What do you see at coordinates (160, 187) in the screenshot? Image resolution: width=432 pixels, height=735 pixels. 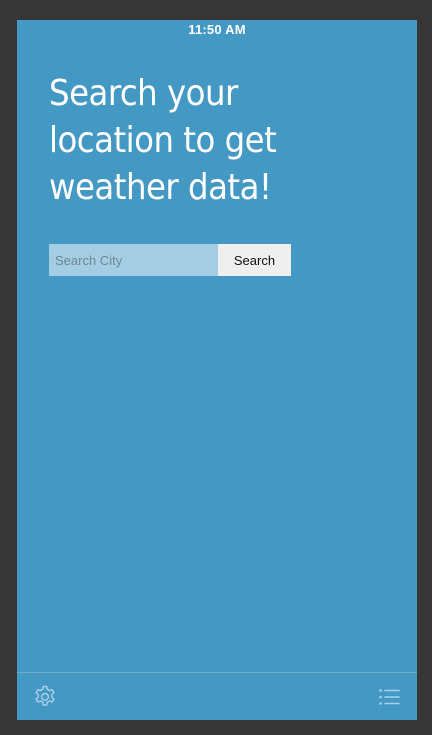 I see `page-title-line: weather data!` at bounding box center [160, 187].